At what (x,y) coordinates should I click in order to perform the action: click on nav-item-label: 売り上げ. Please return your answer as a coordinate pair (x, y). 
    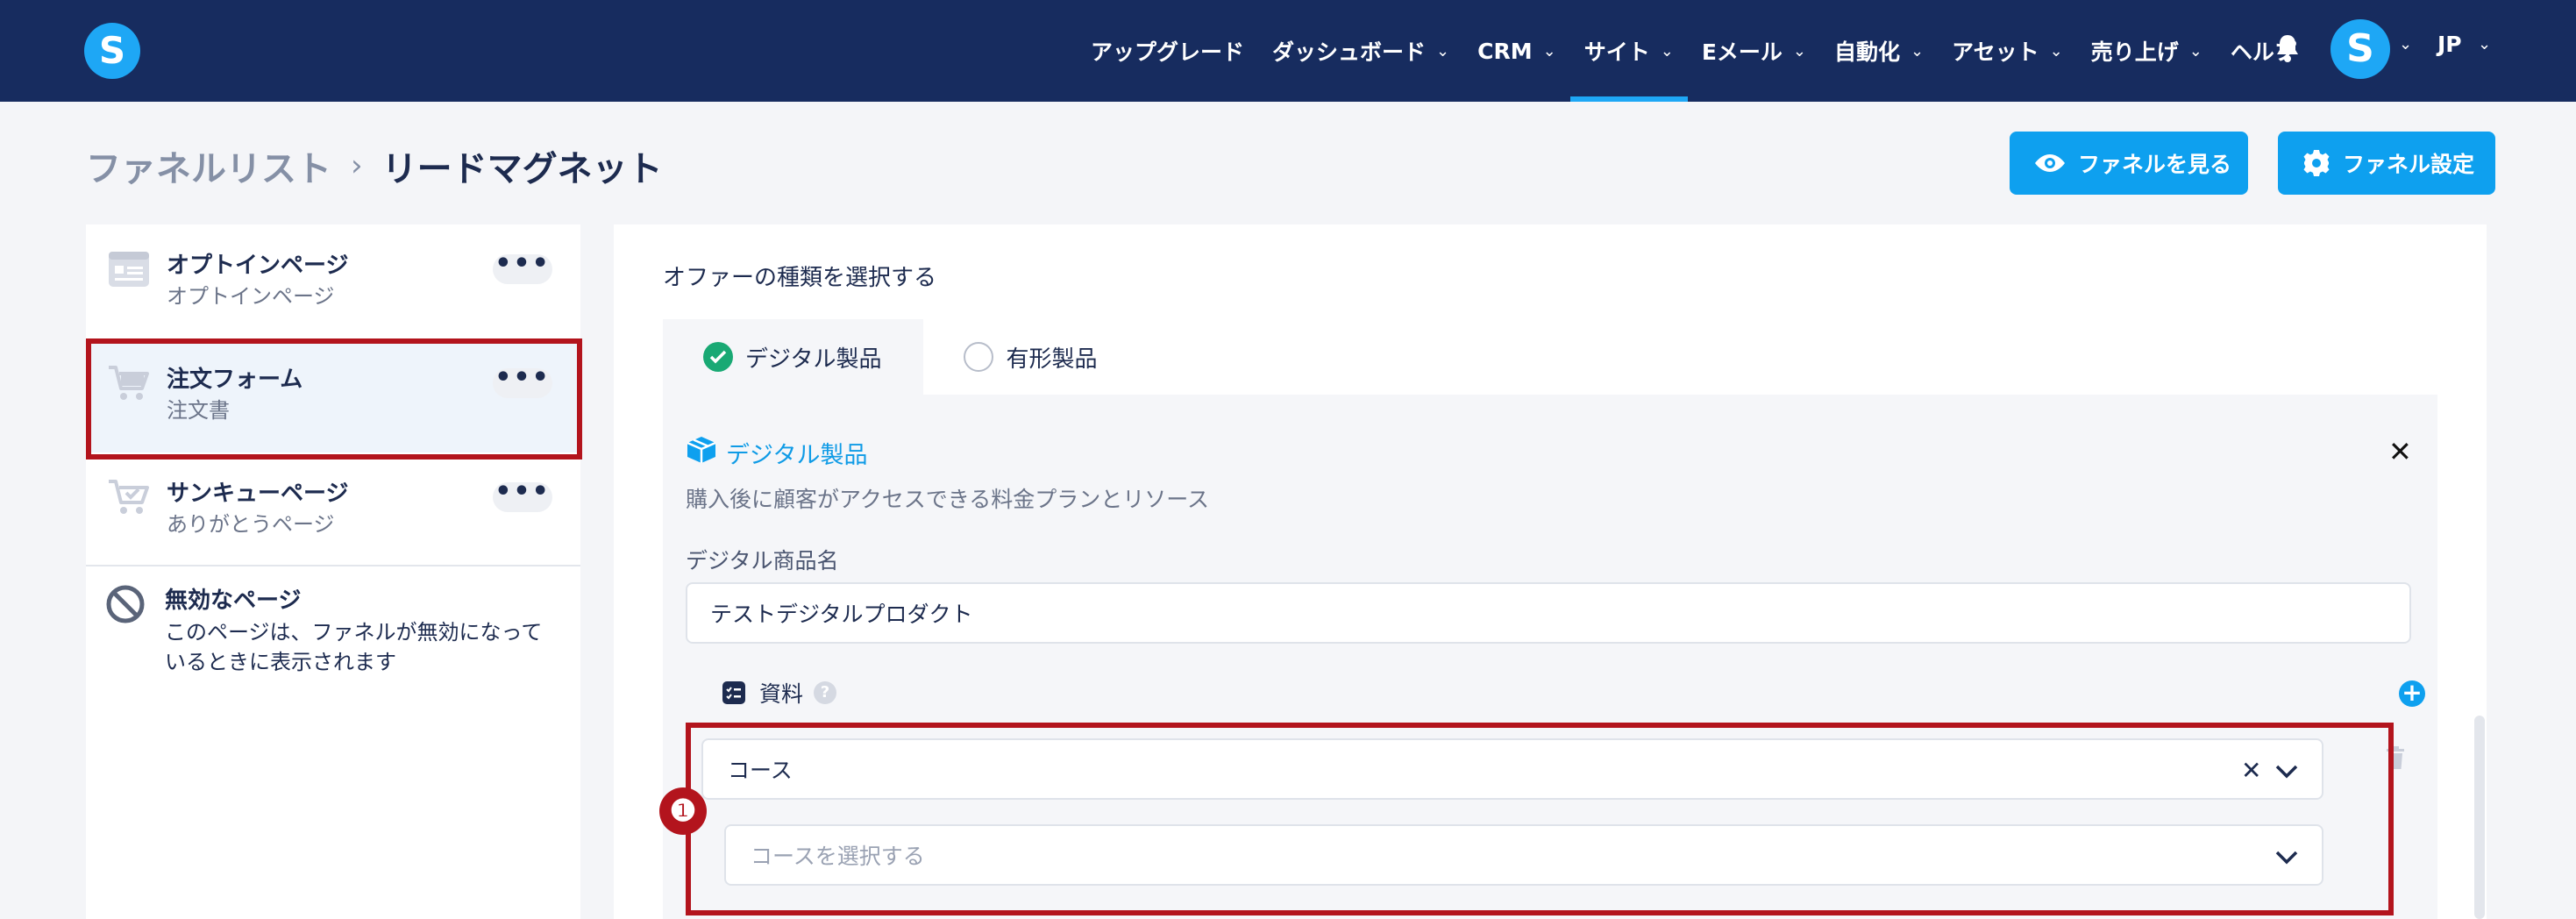
    Looking at the image, I should click on (2134, 52).